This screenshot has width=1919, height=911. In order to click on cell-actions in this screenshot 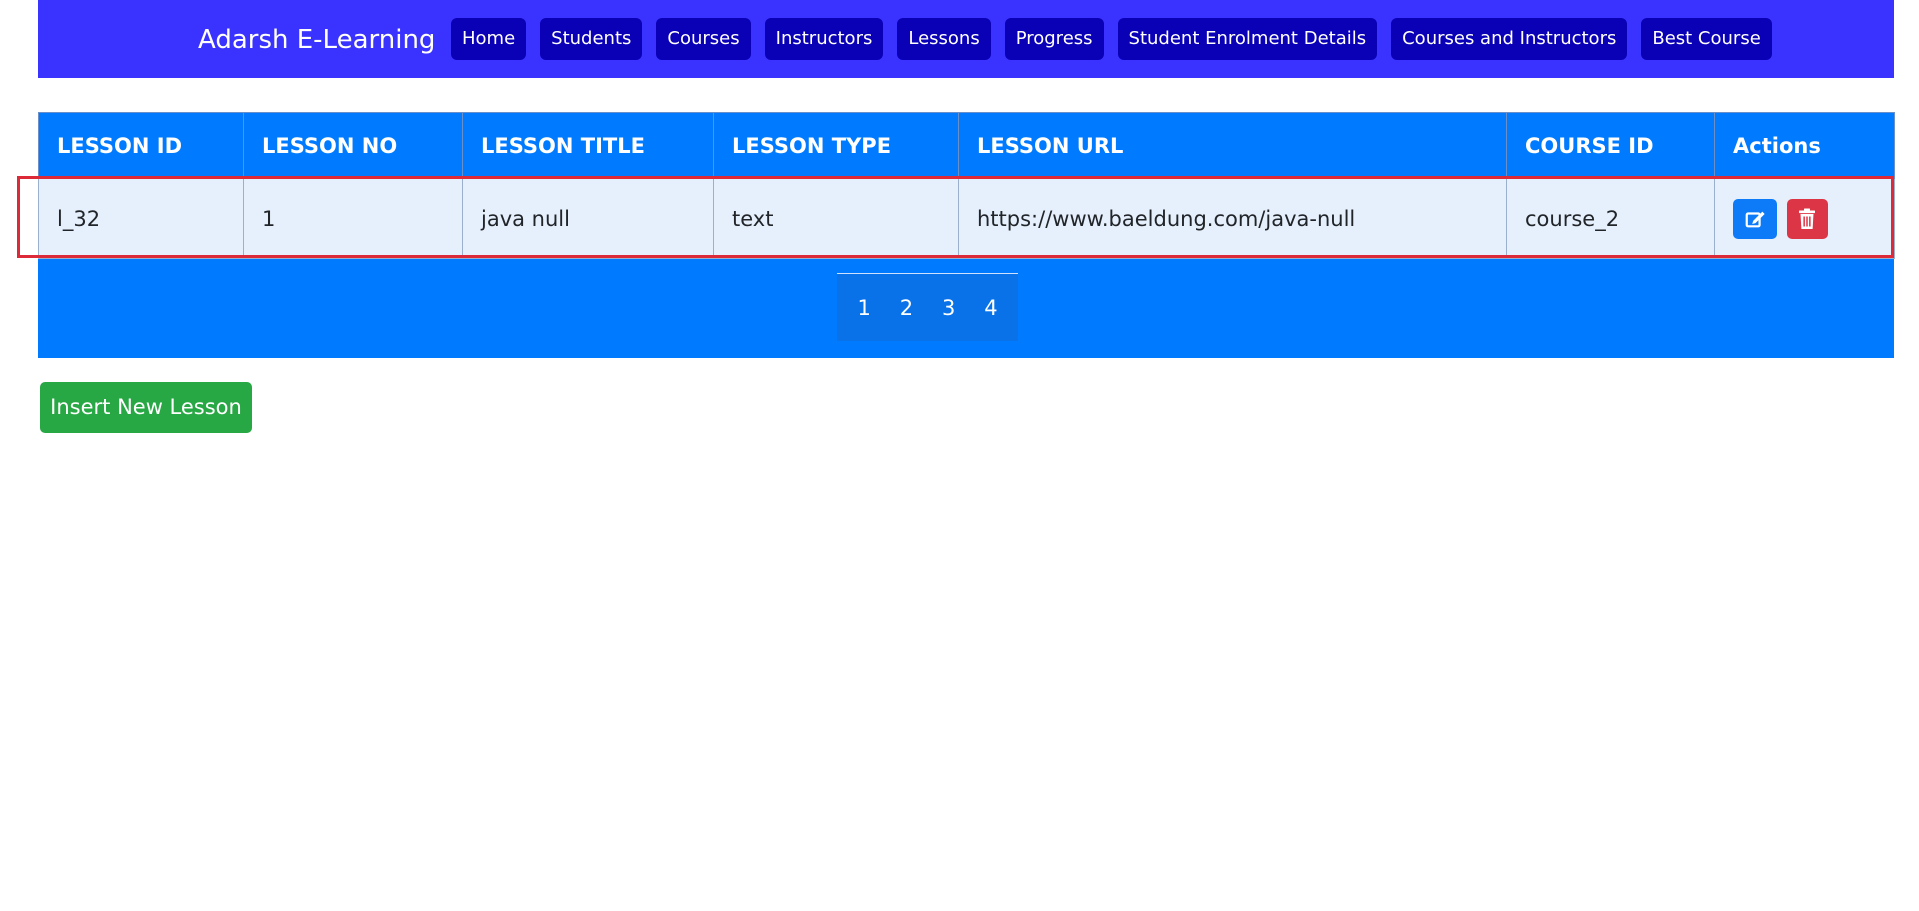, I will do `click(1804, 218)`.